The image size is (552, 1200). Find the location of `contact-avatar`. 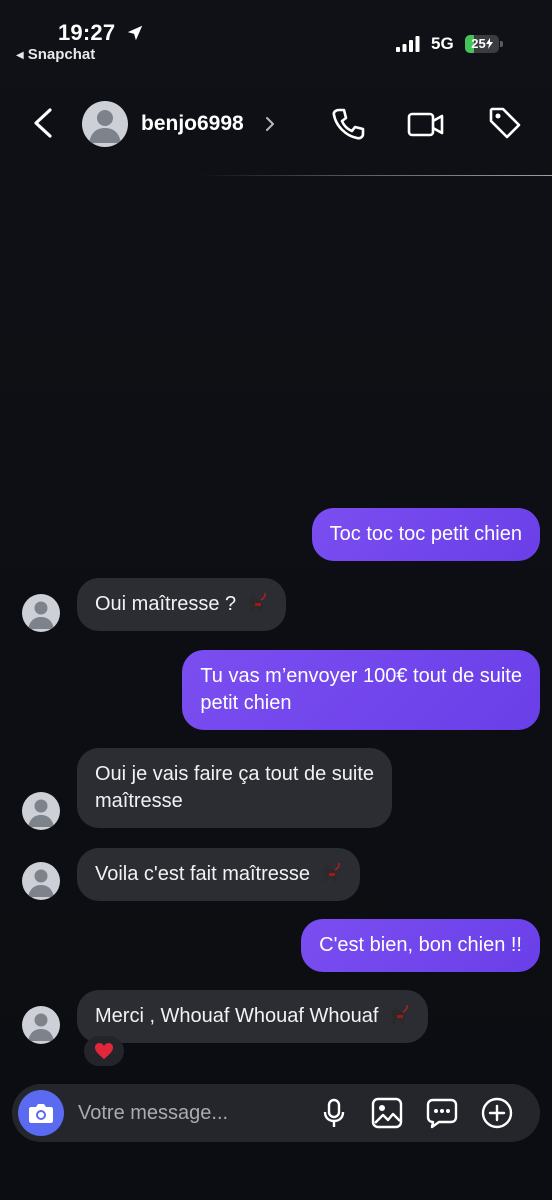

contact-avatar is located at coordinates (105, 124).